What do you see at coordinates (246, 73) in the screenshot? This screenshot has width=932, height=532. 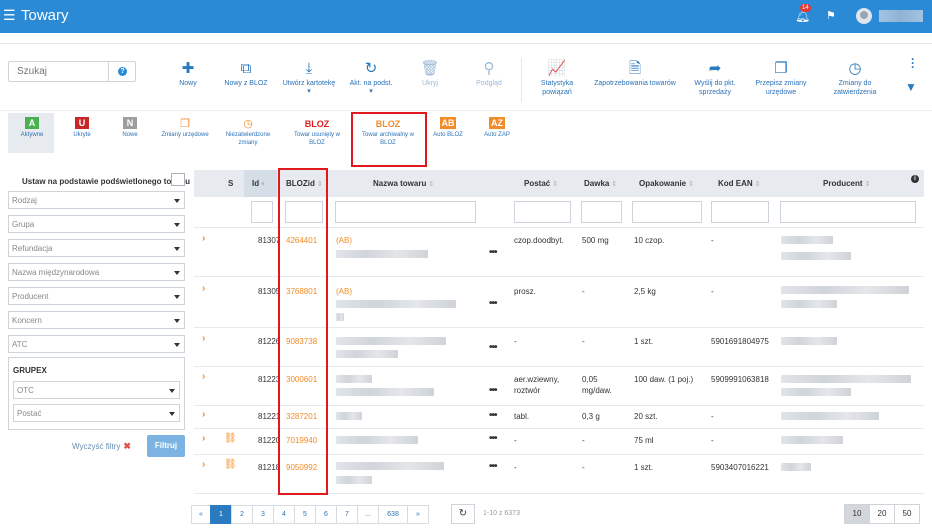 I see `new-from-bloz-button: ⧉ Nowy z BLOZ` at bounding box center [246, 73].